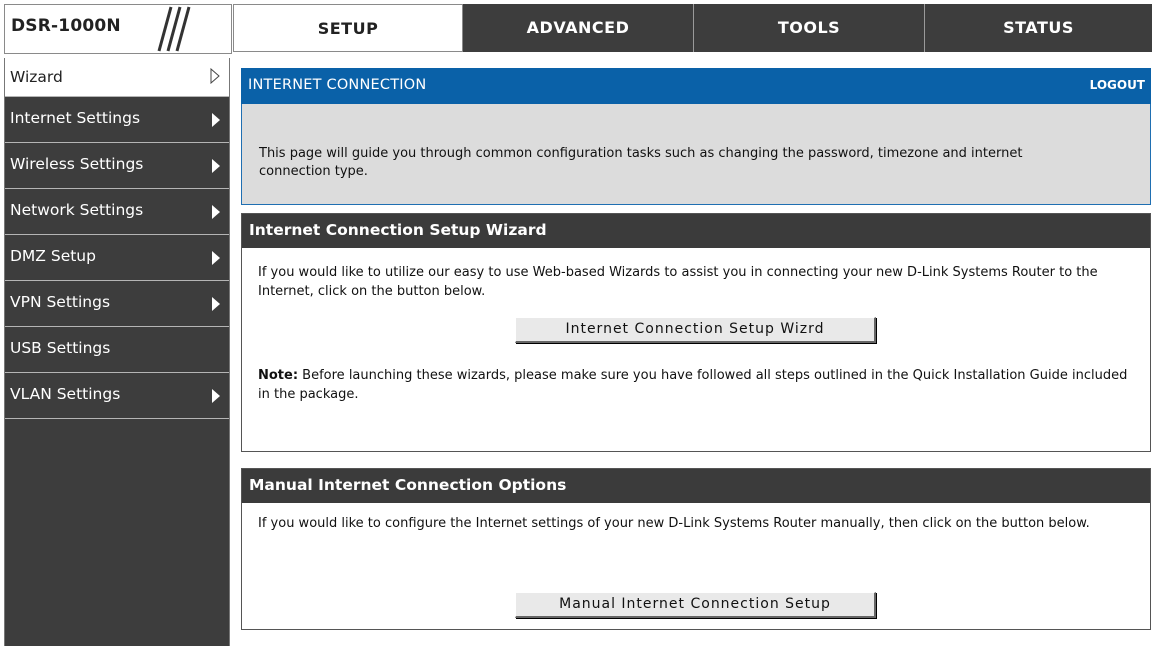 The height and width of the screenshot is (646, 1152). I want to click on sidebar-item-label: VLAN Settings, so click(65, 394).